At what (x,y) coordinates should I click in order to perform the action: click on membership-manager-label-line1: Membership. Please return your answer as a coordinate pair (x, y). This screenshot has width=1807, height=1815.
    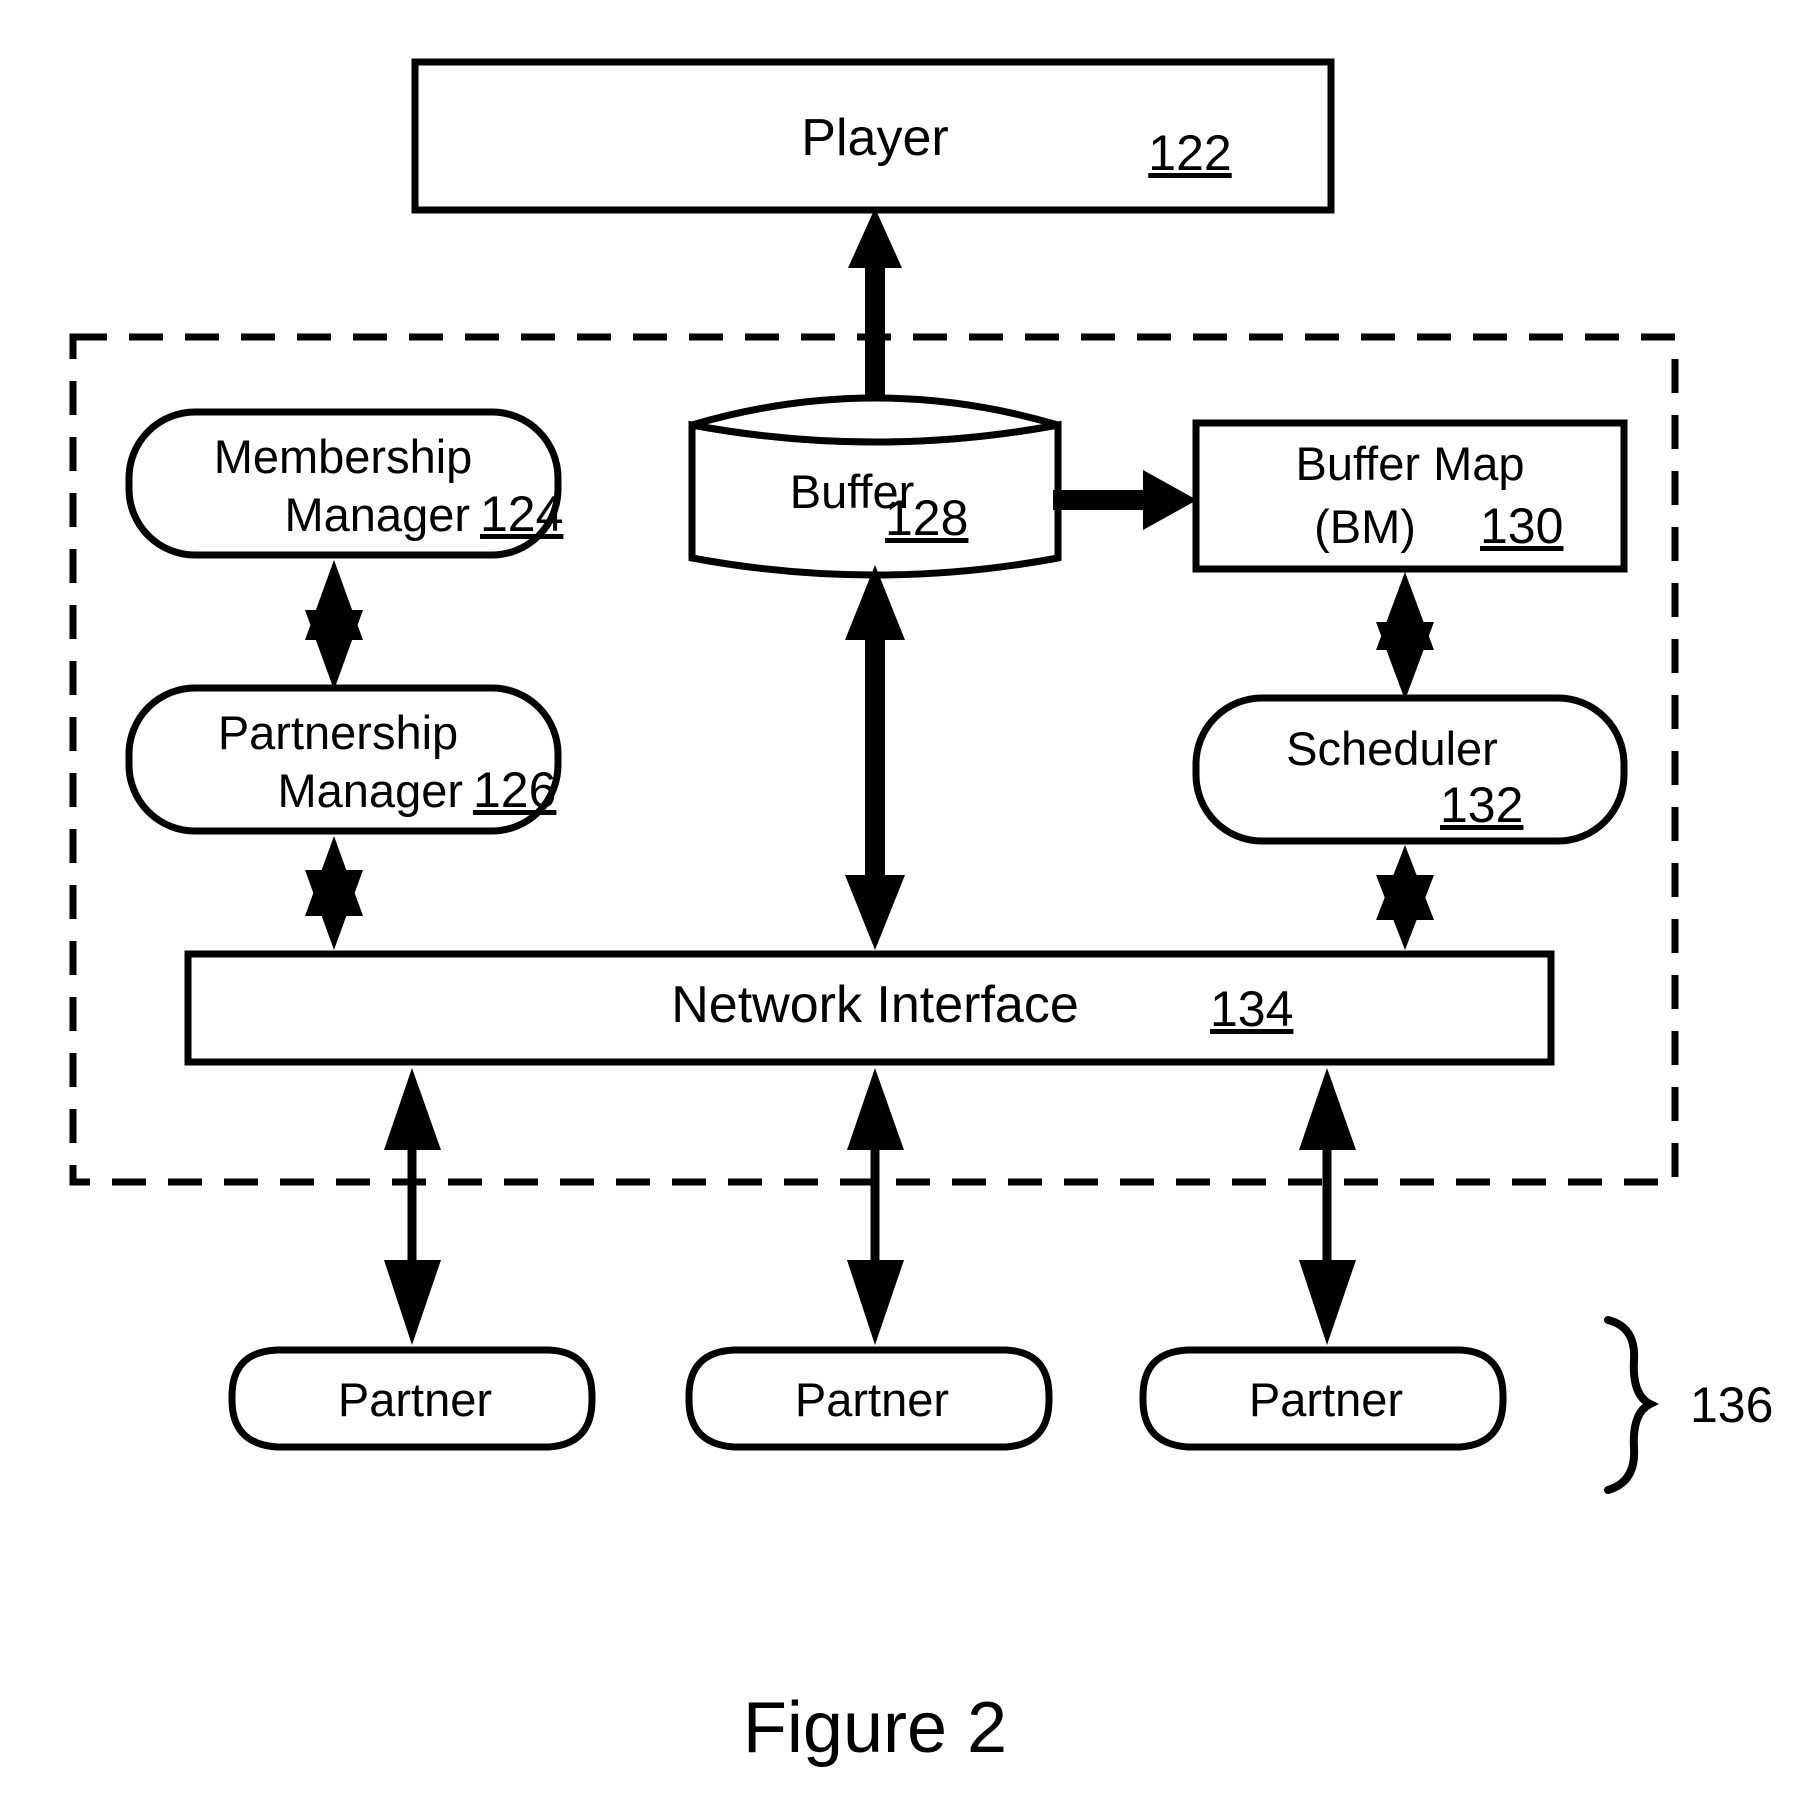
    Looking at the image, I should click on (343, 456).